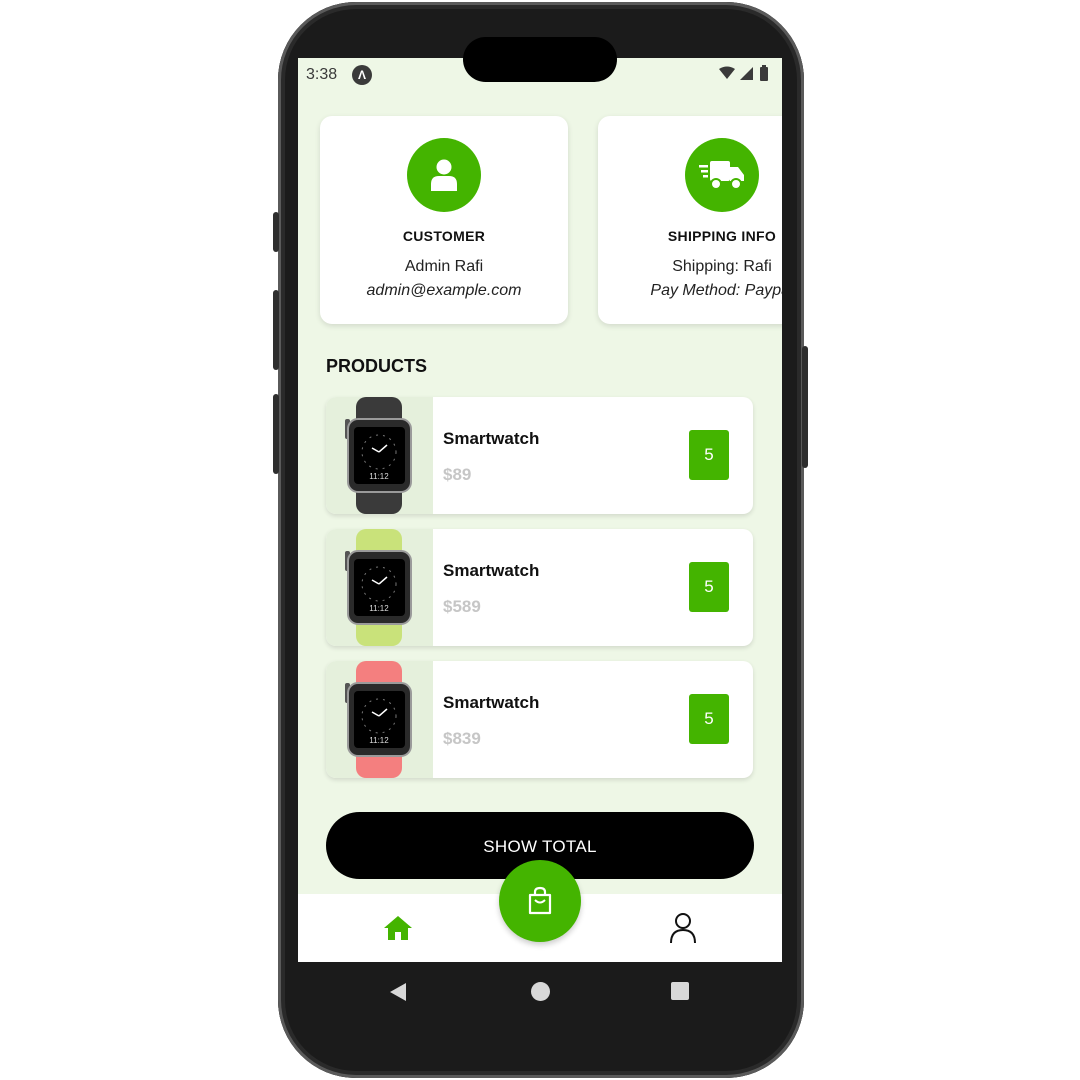  I want to click on system-navigation-bar, so click(540, 992).